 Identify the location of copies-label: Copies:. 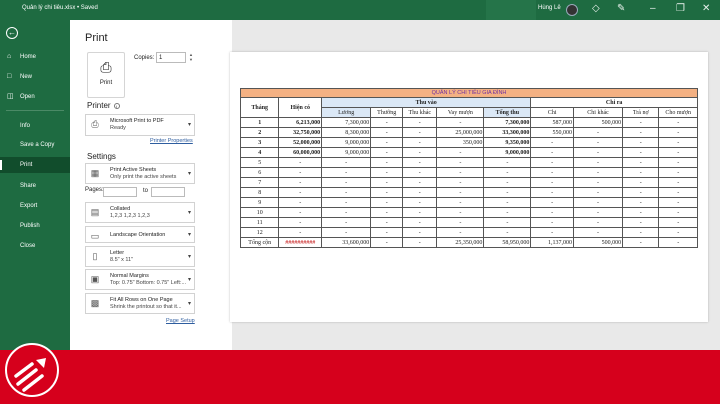
(144, 58).